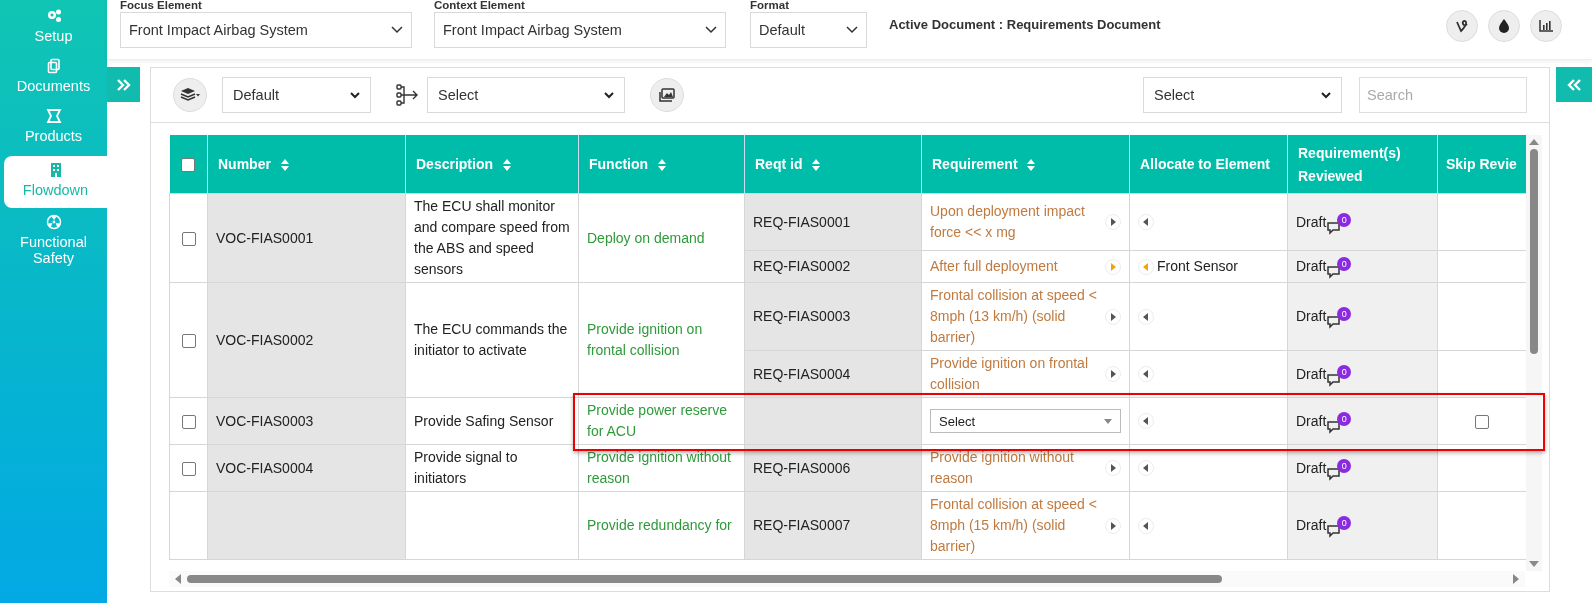  Describe the element at coordinates (1025, 421) in the screenshot. I see `requirement-dropdown: Select` at that location.